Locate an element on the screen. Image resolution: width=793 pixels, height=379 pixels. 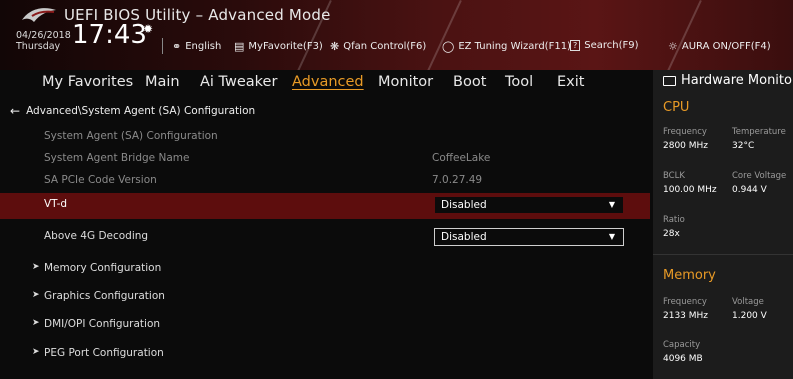
above-4g-row: Above 4G Decoding Disabled ▼ is located at coordinates (325, 238).